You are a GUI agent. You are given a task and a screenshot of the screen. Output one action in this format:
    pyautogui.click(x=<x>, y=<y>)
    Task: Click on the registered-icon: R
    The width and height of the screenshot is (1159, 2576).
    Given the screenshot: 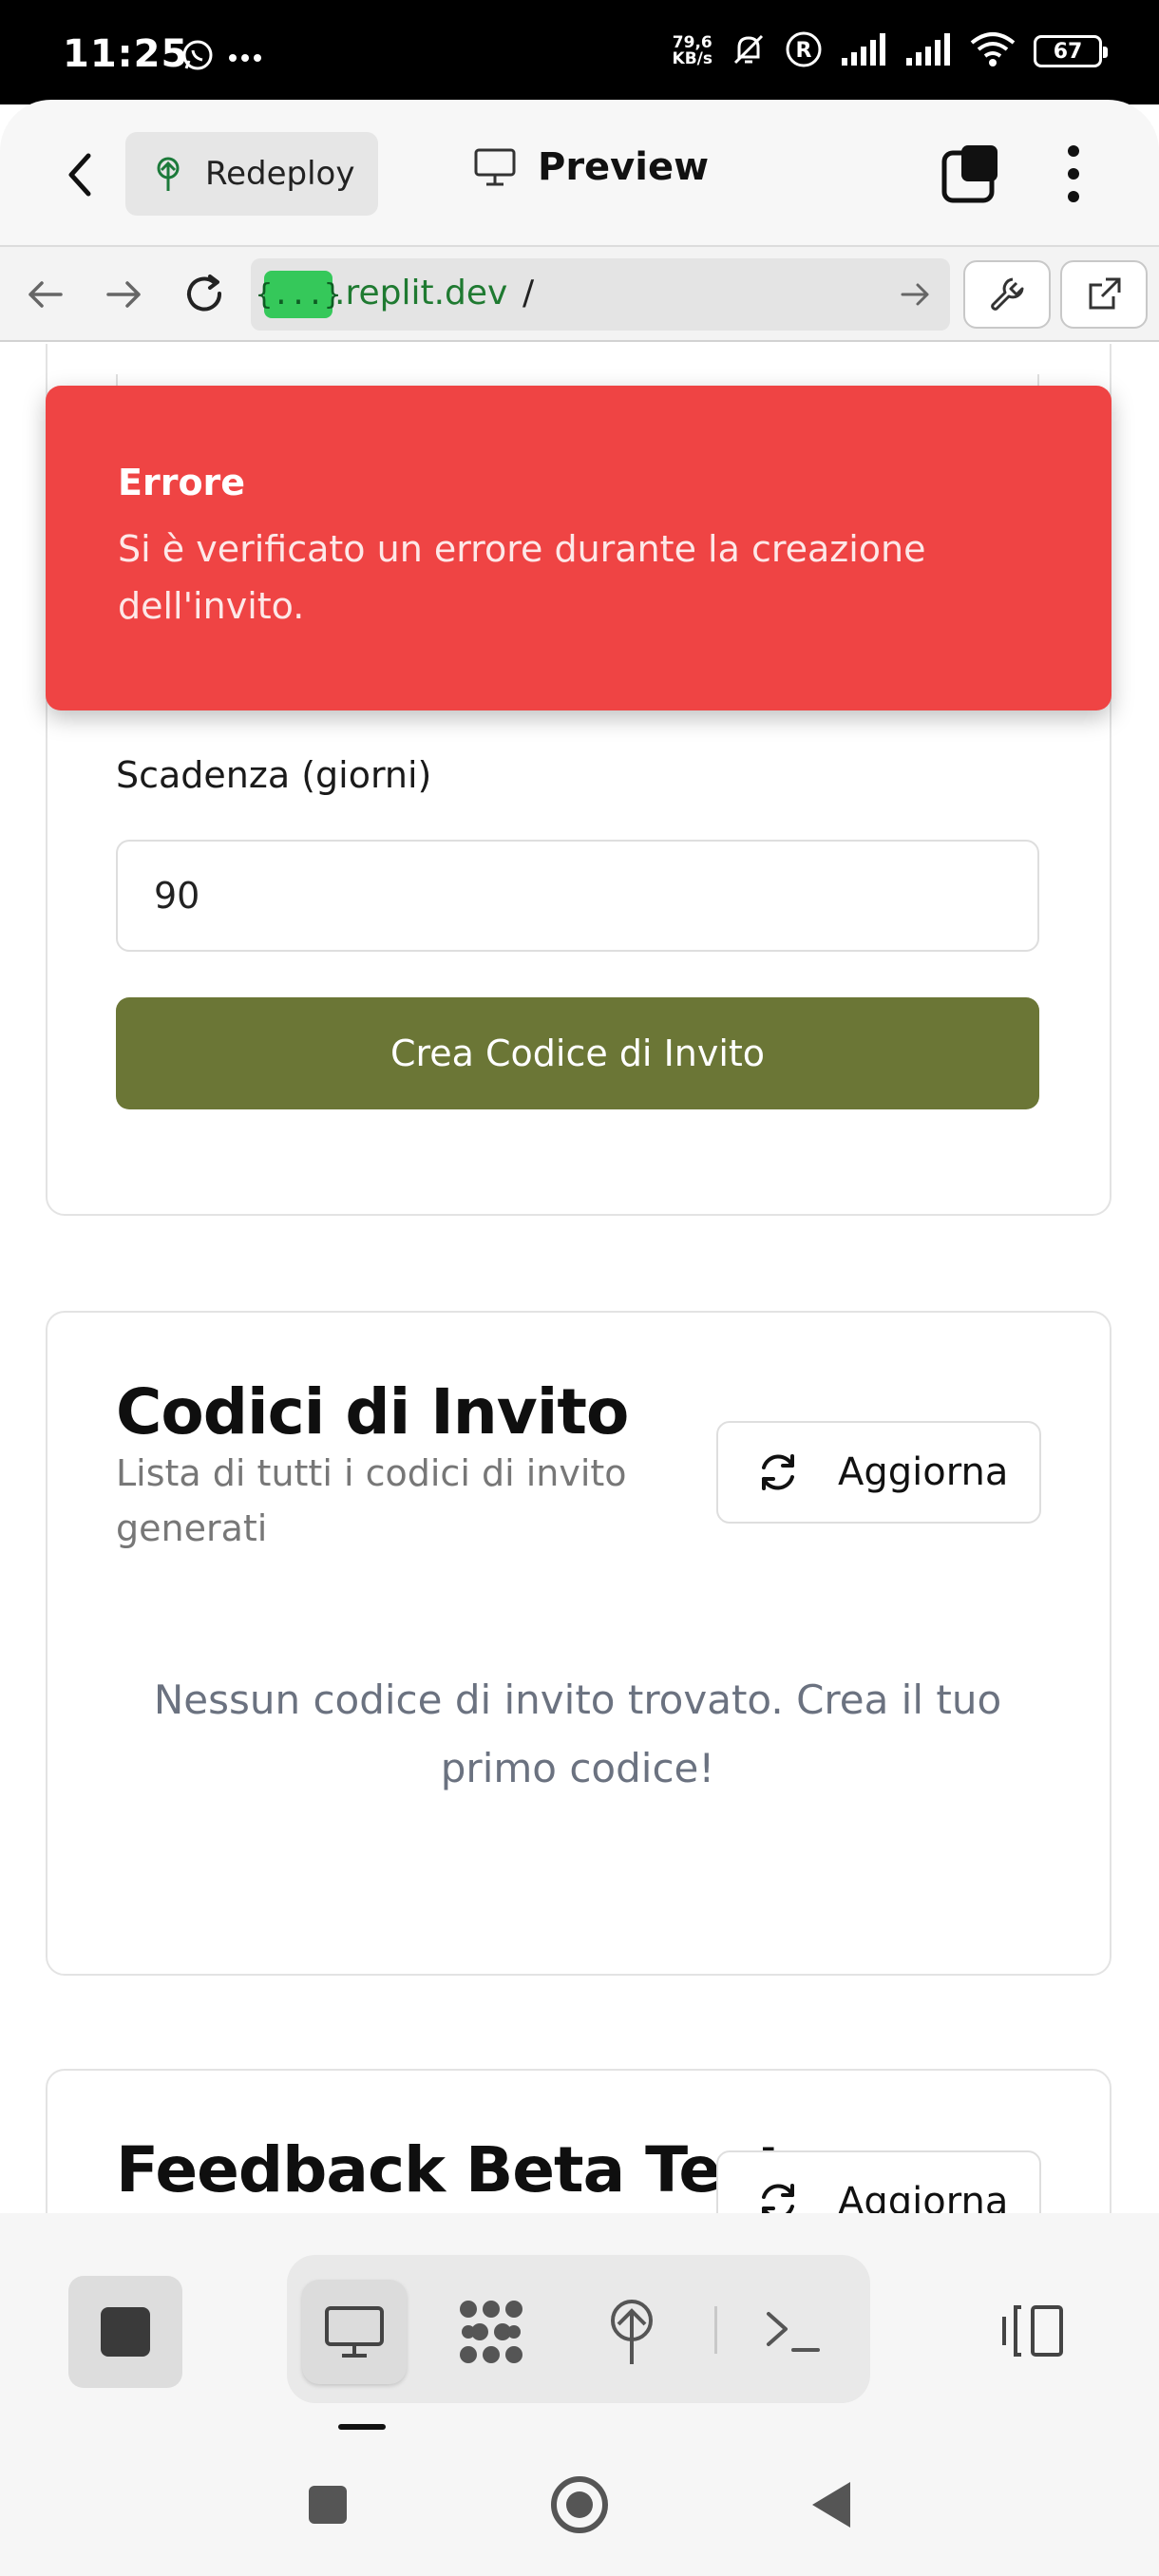 What is the action you would take?
    pyautogui.click(x=804, y=51)
    